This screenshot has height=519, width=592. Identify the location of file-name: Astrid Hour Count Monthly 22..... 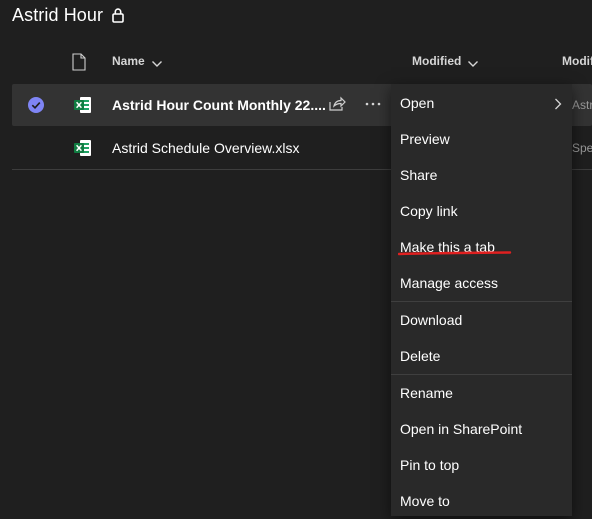
(219, 105).